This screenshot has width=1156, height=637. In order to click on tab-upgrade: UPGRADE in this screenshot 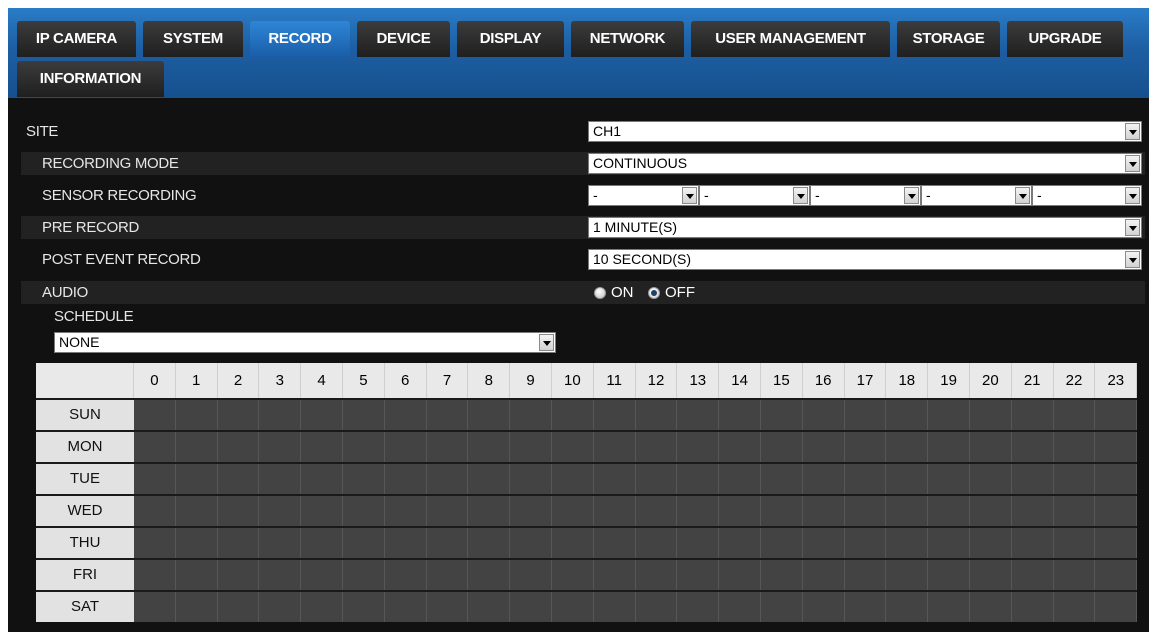, I will do `click(1065, 39)`.